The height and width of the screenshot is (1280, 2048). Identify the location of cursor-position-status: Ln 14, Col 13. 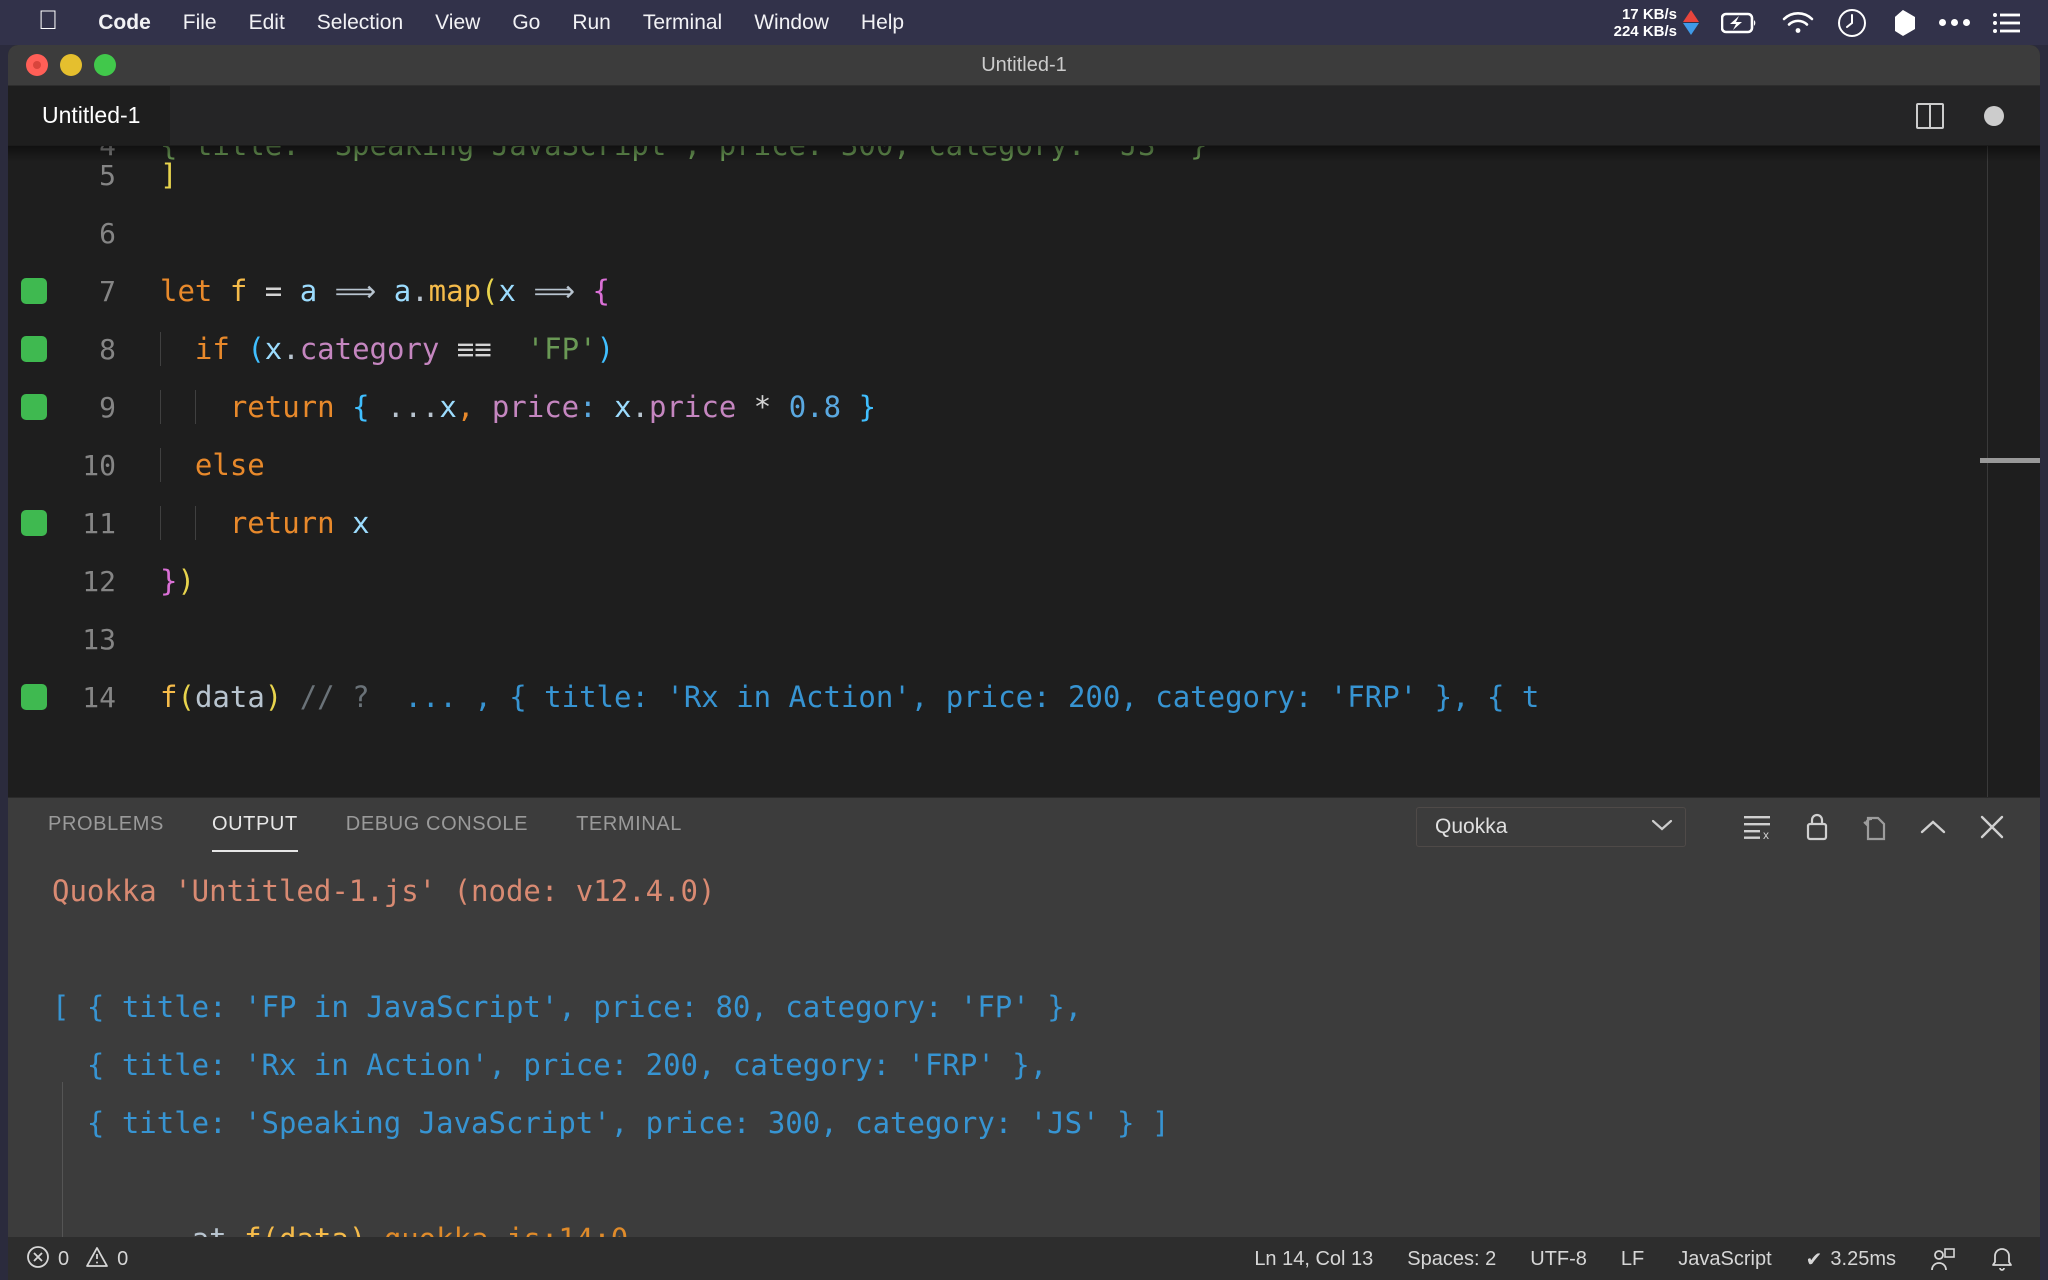
(1313, 1259).